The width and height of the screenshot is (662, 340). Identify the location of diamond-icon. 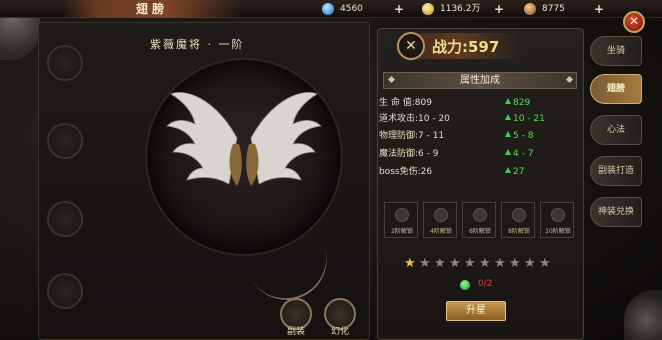
(328, 8).